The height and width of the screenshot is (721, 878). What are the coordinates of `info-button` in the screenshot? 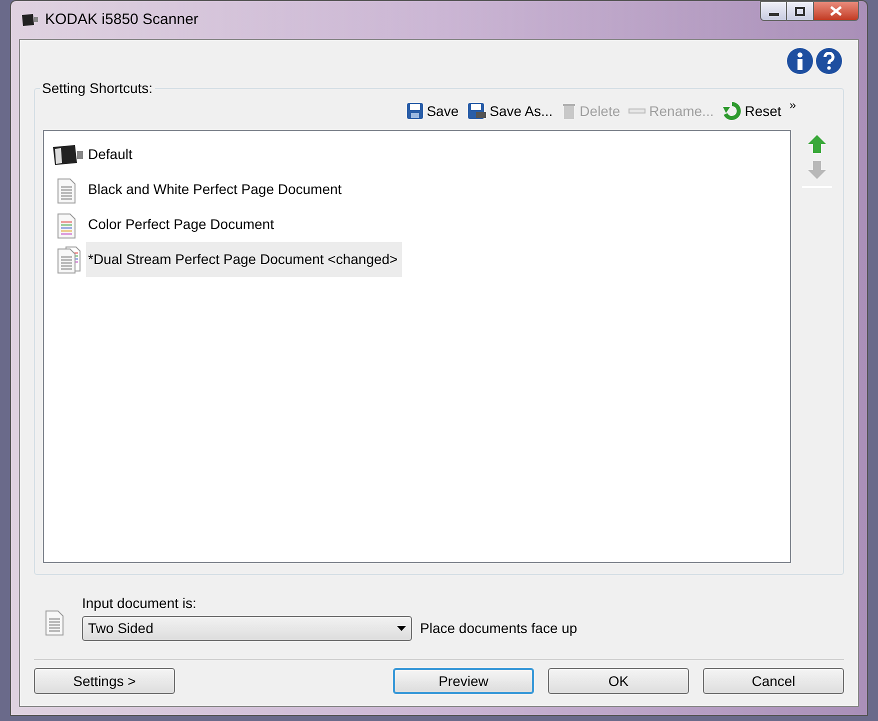 It's located at (800, 61).